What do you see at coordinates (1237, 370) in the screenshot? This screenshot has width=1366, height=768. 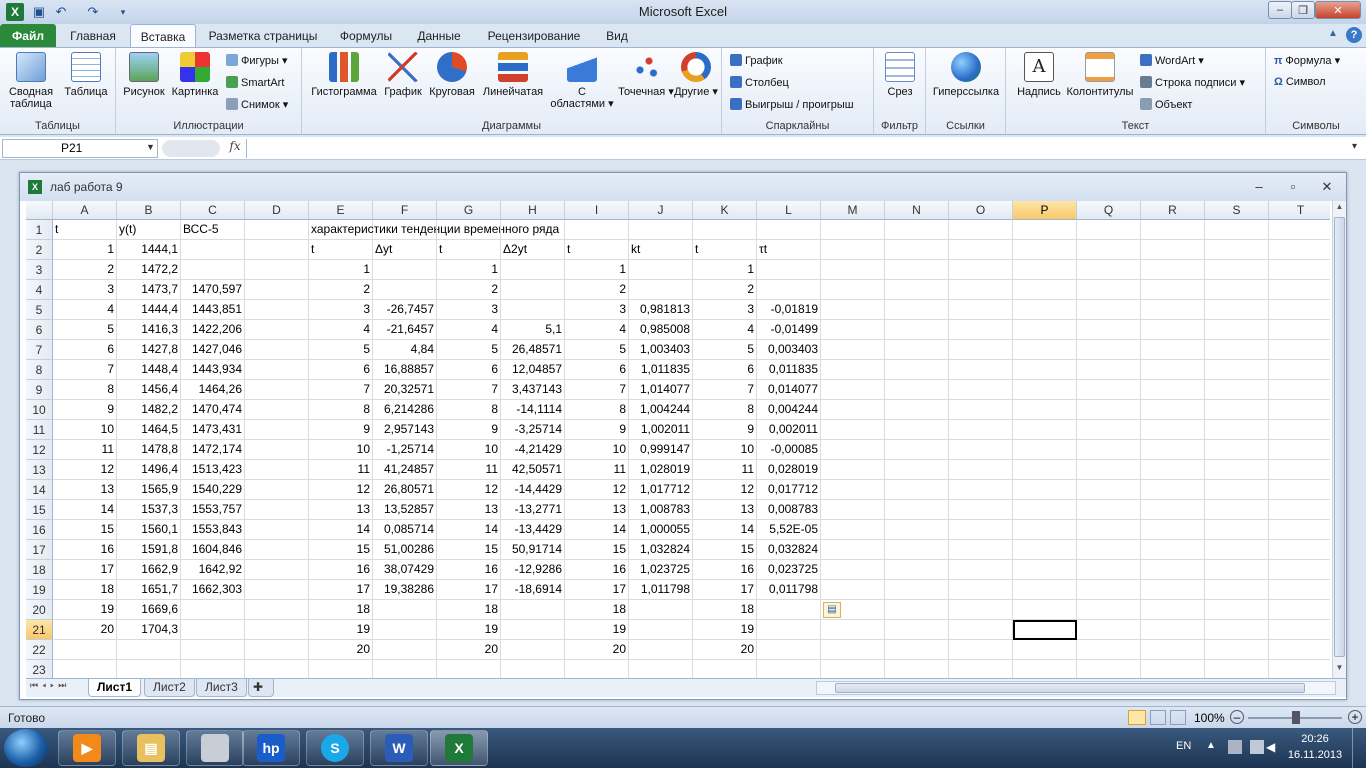 I see `cell-s8` at bounding box center [1237, 370].